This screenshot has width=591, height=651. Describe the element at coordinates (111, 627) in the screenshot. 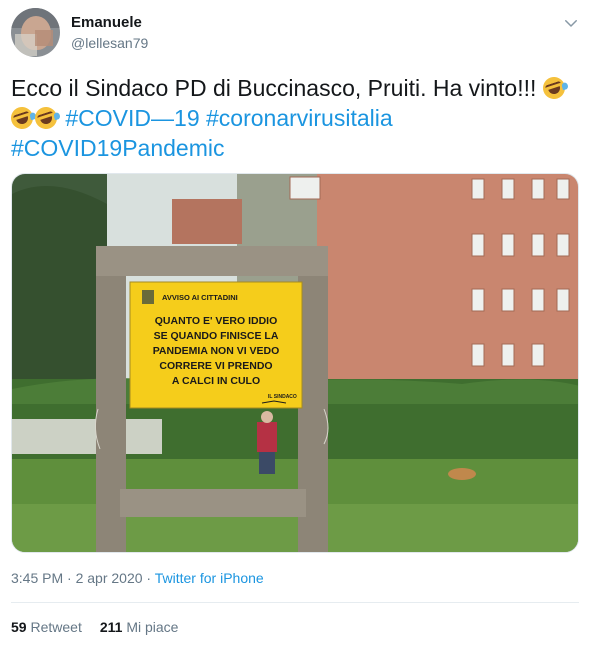

I see `likes-count: 211` at that location.